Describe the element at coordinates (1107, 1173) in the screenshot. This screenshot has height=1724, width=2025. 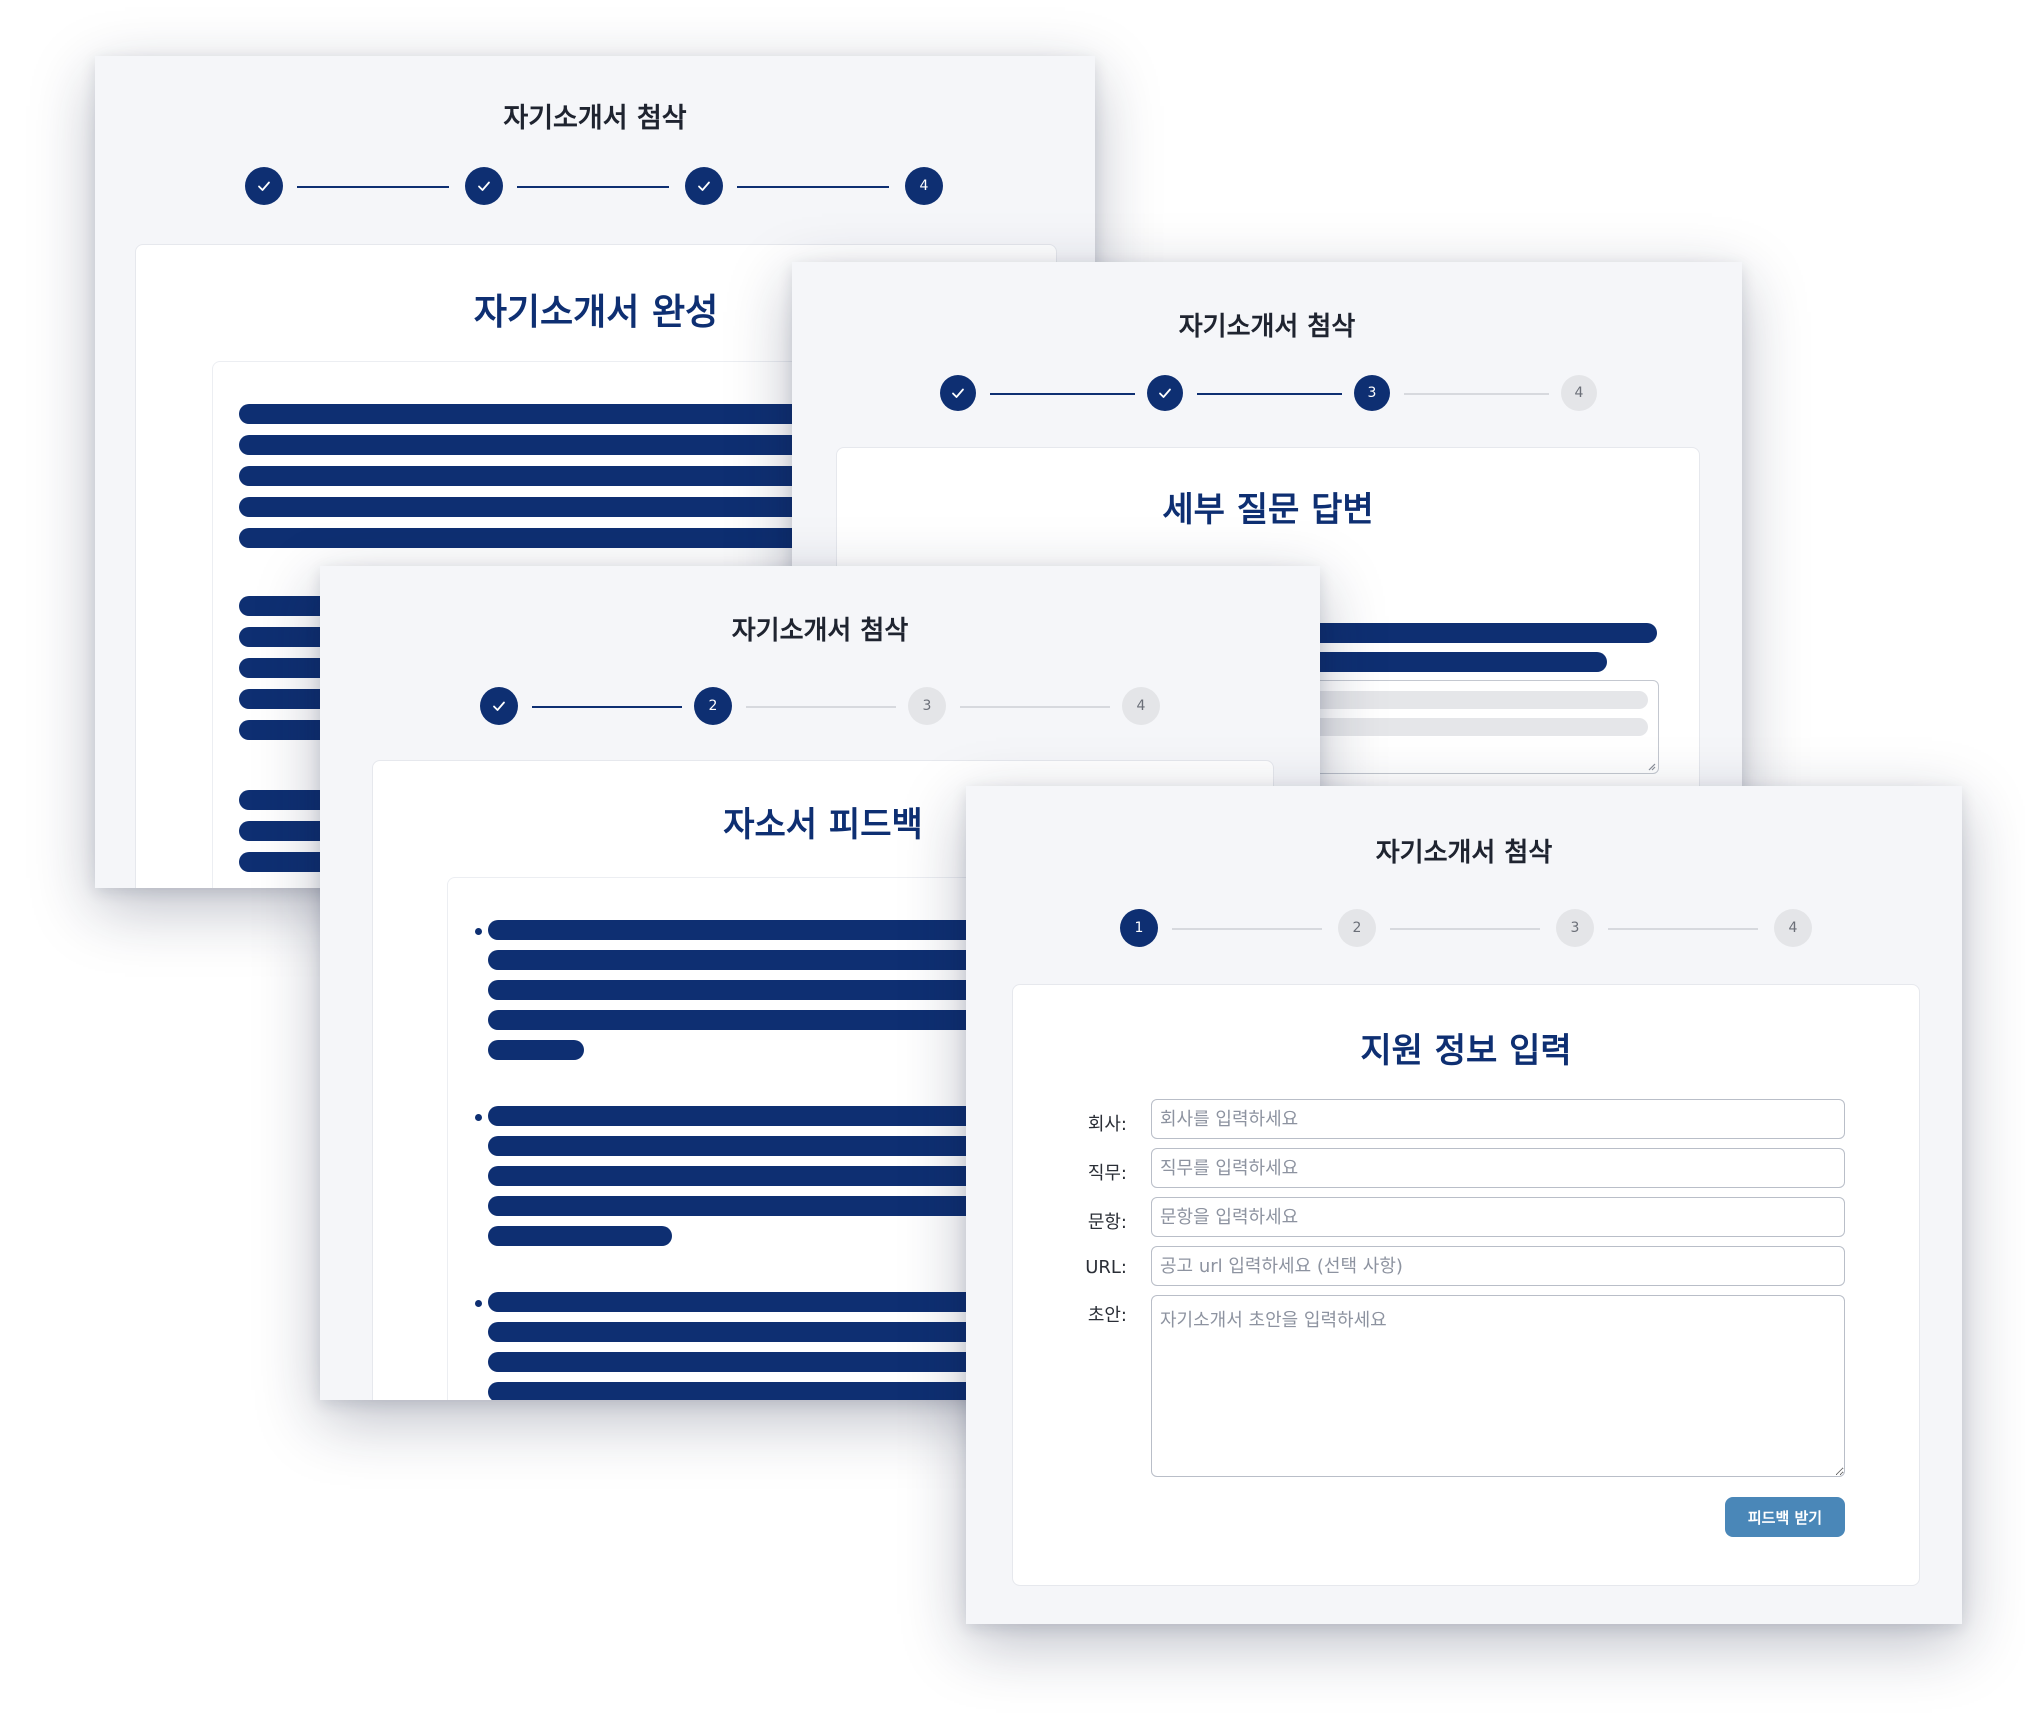
I see `job-label: 직무:` at that location.